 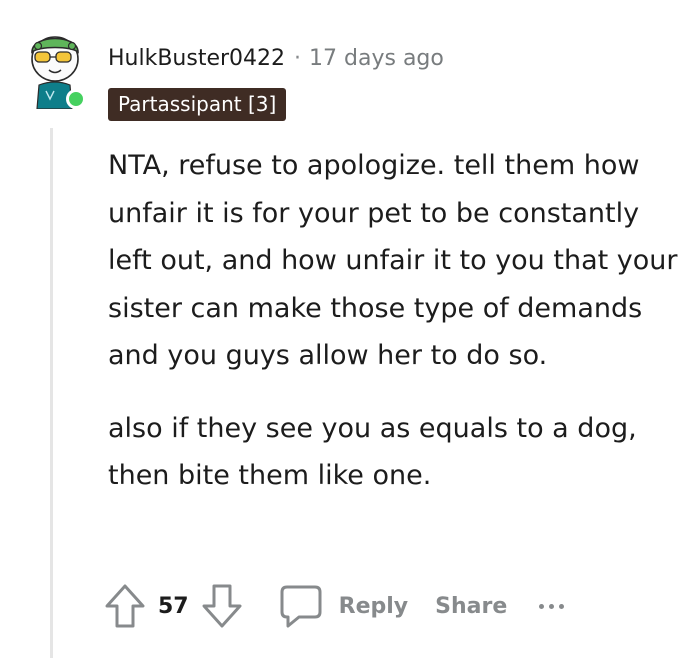 I want to click on user-avatar, so click(x=55, y=67).